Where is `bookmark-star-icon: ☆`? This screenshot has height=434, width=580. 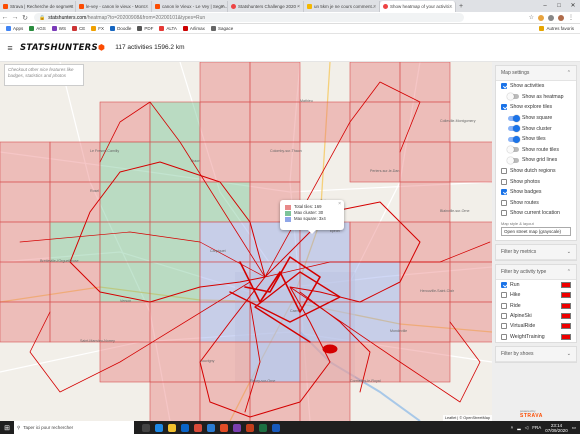 bookmark-star-icon: ☆ is located at coordinates (531, 17).